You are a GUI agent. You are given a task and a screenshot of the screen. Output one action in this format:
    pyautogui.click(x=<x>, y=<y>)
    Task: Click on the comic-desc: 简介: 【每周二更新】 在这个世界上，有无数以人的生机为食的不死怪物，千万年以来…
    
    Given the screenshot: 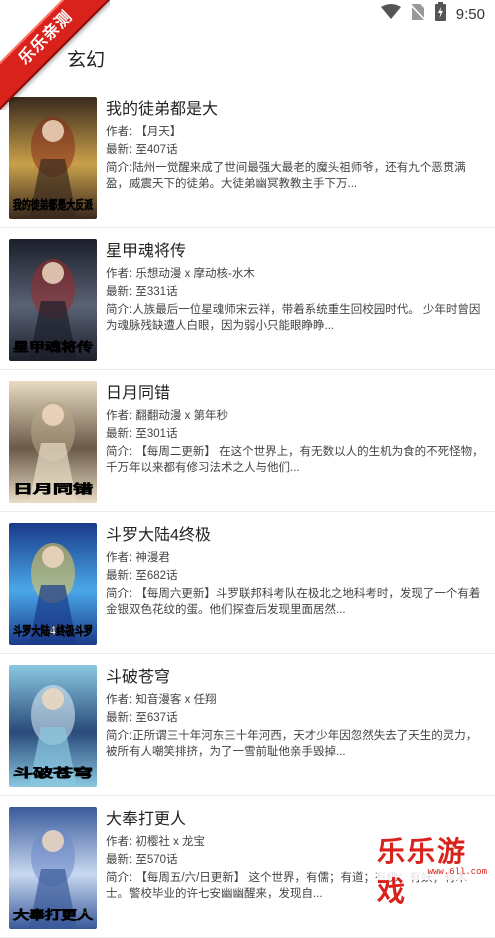 What is the action you would take?
    pyautogui.click(x=295, y=460)
    